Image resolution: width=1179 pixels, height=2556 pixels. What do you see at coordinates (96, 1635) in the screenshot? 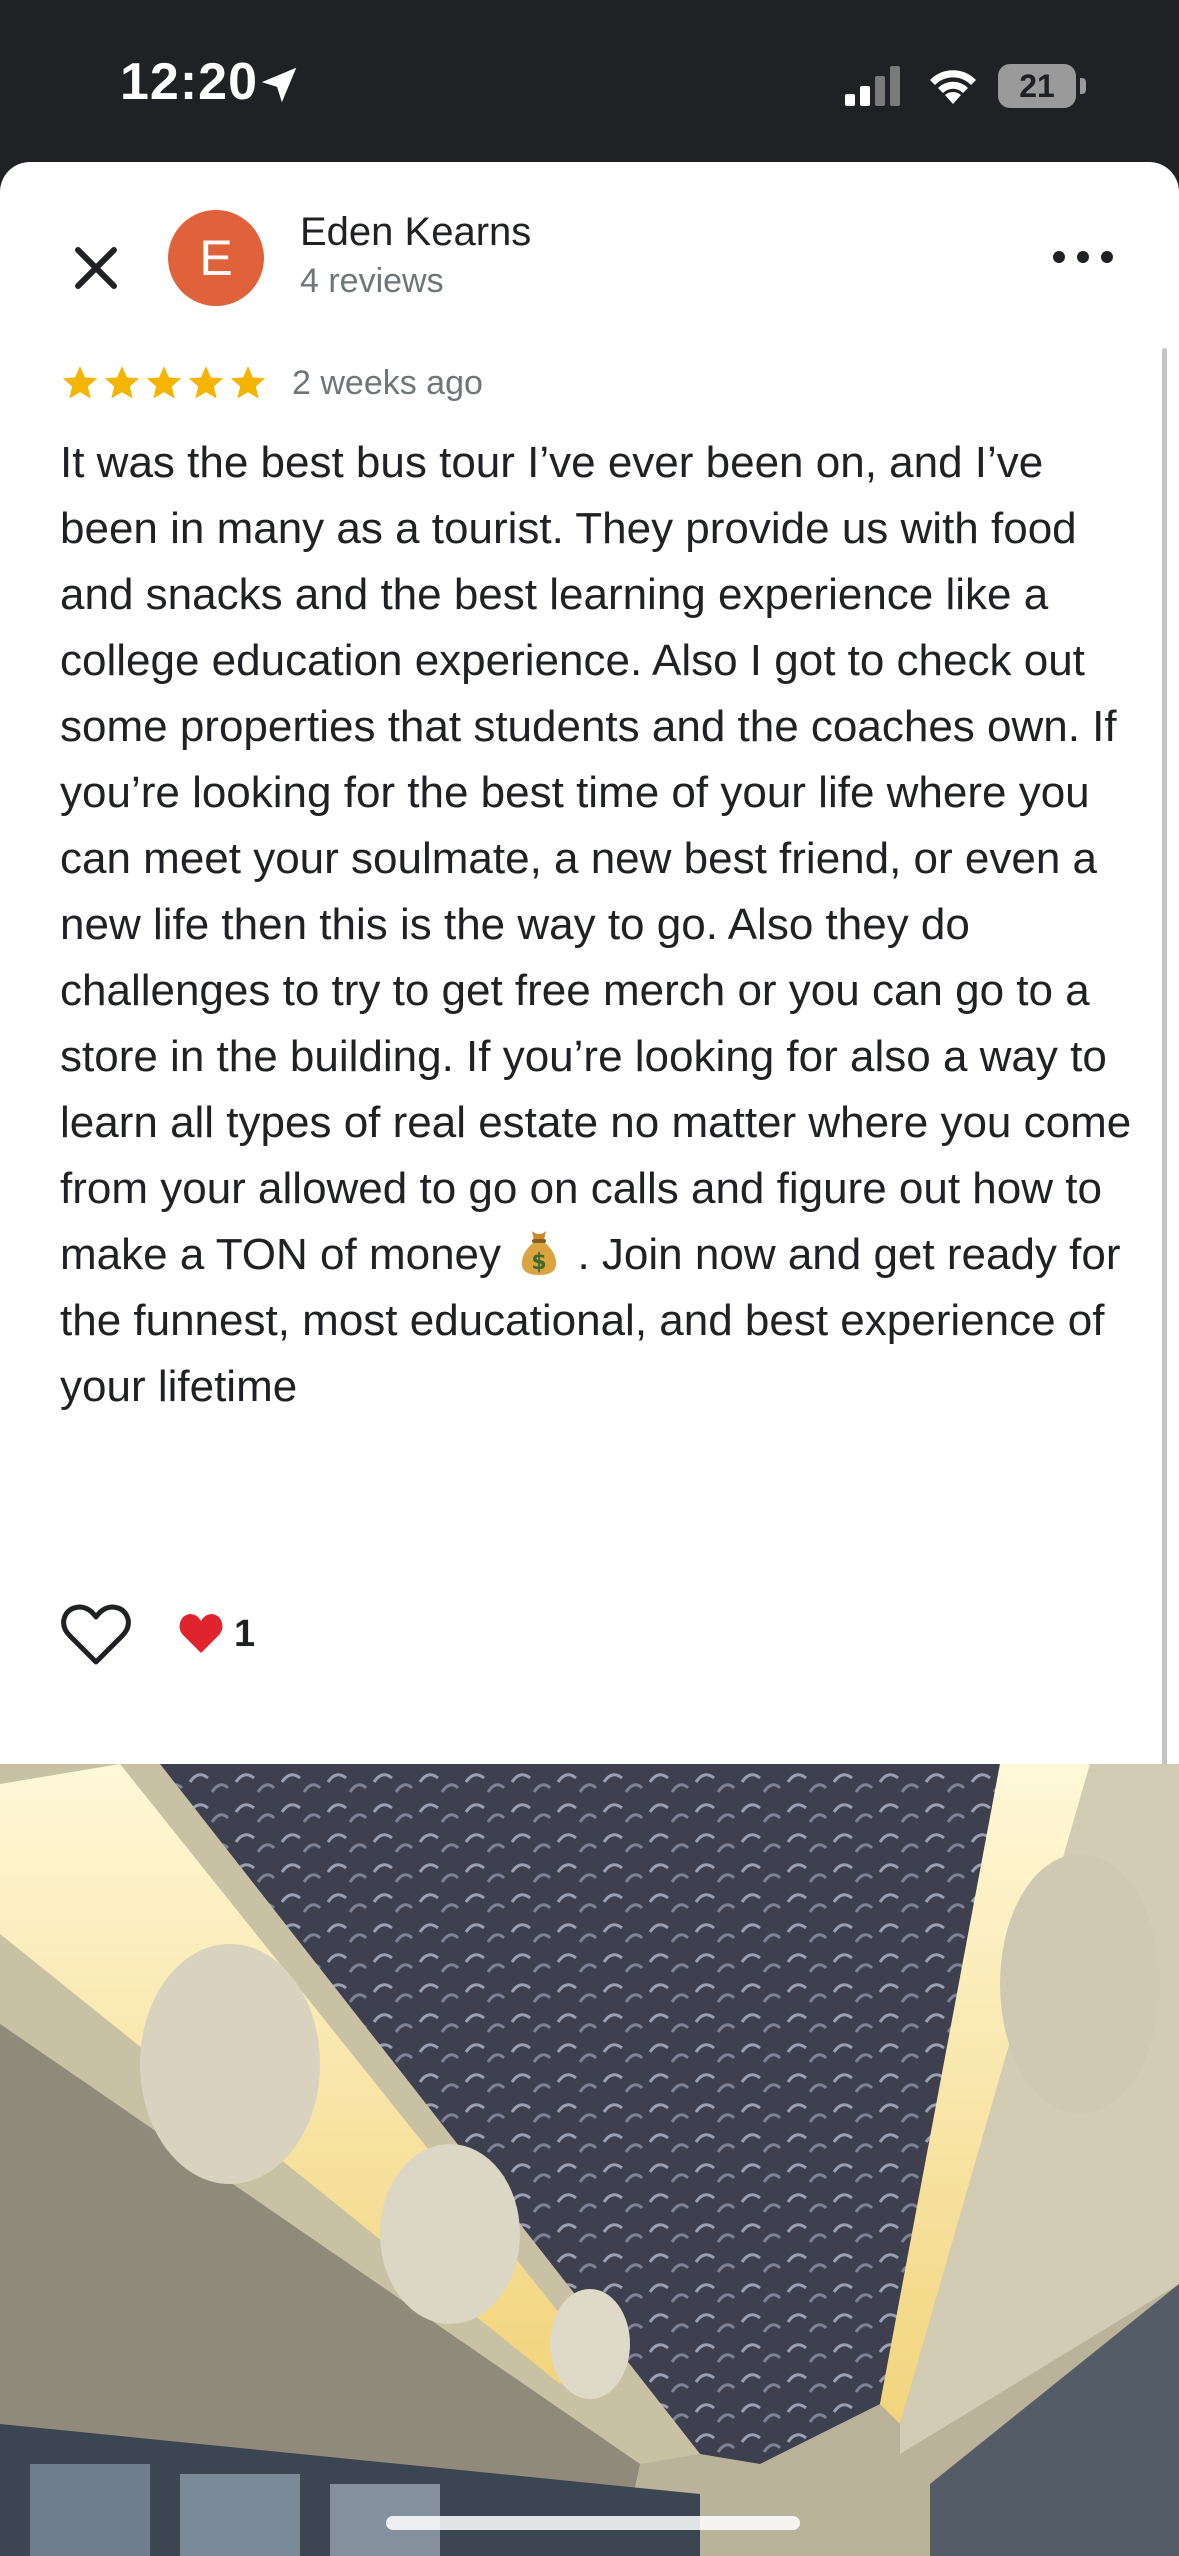
I see `heart-outline-icon` at bounding box center [96, 1635].